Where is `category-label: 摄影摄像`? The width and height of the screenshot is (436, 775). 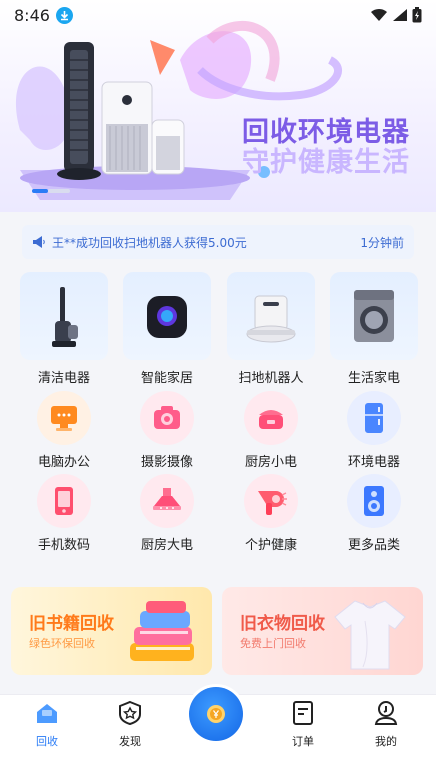
category-label: 摄影摄像 is located at coordinates (166, 462).